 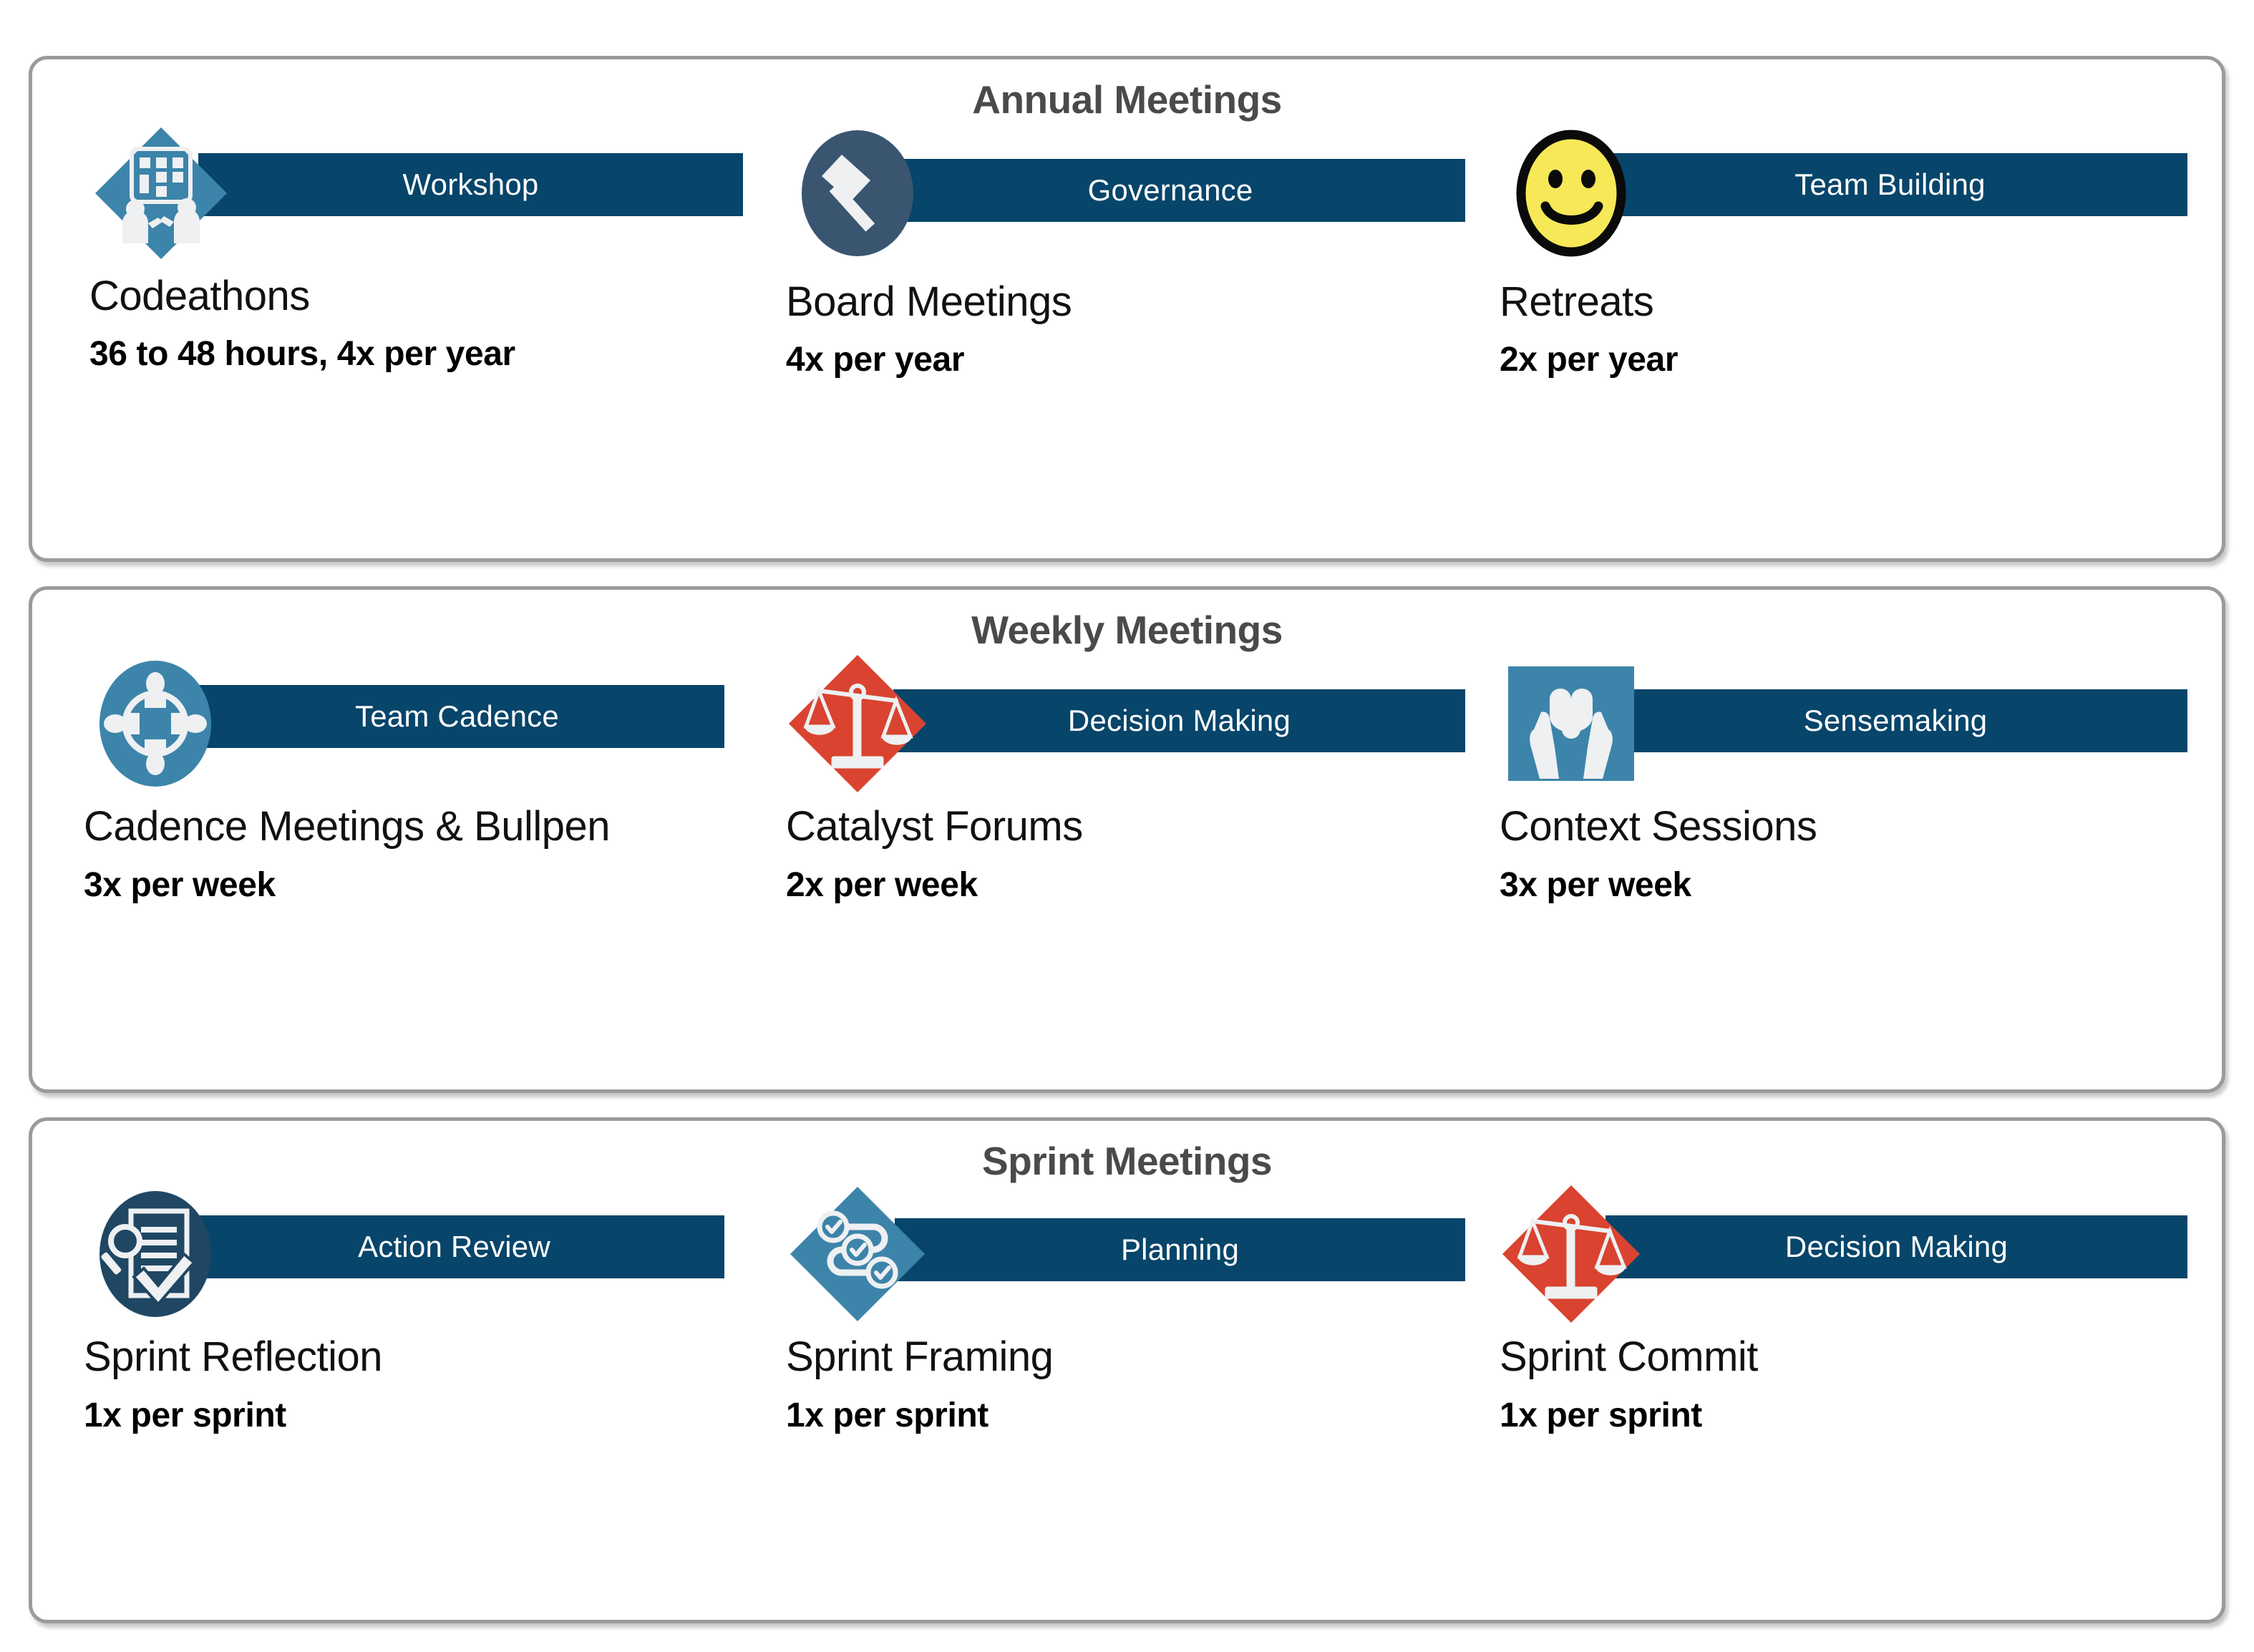 I want to click on workflow-checklist-icon, so click(x=858, y=1254).